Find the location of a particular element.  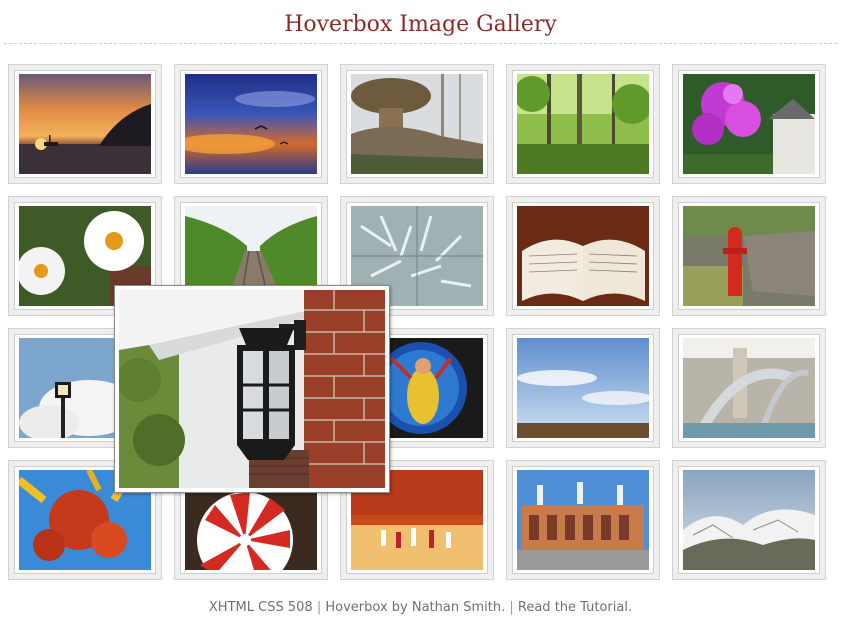

enlarged-hover-image is located at coordinates (252, 389).